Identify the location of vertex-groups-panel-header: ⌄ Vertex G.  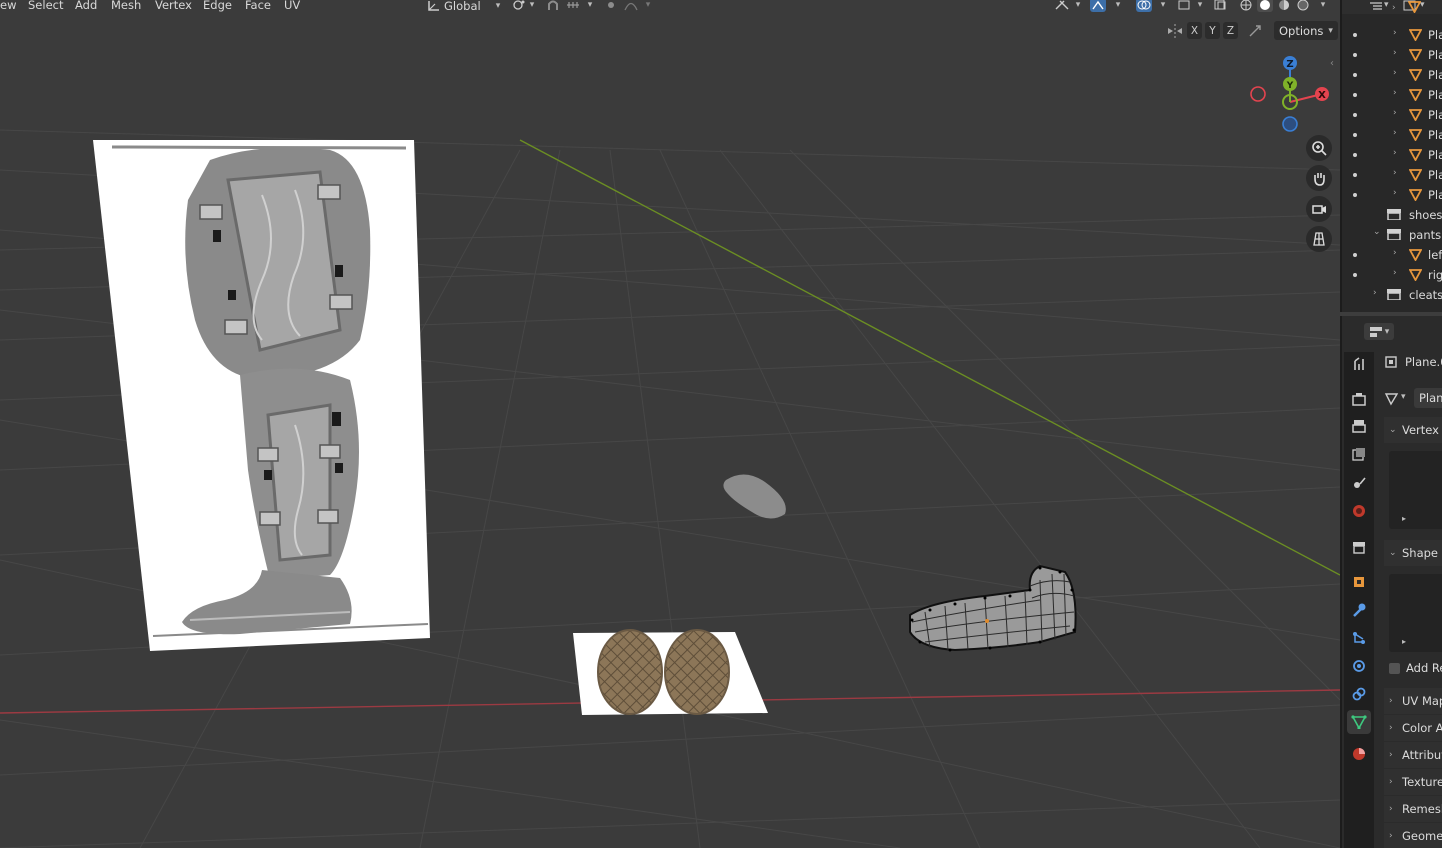
(1413, 430).